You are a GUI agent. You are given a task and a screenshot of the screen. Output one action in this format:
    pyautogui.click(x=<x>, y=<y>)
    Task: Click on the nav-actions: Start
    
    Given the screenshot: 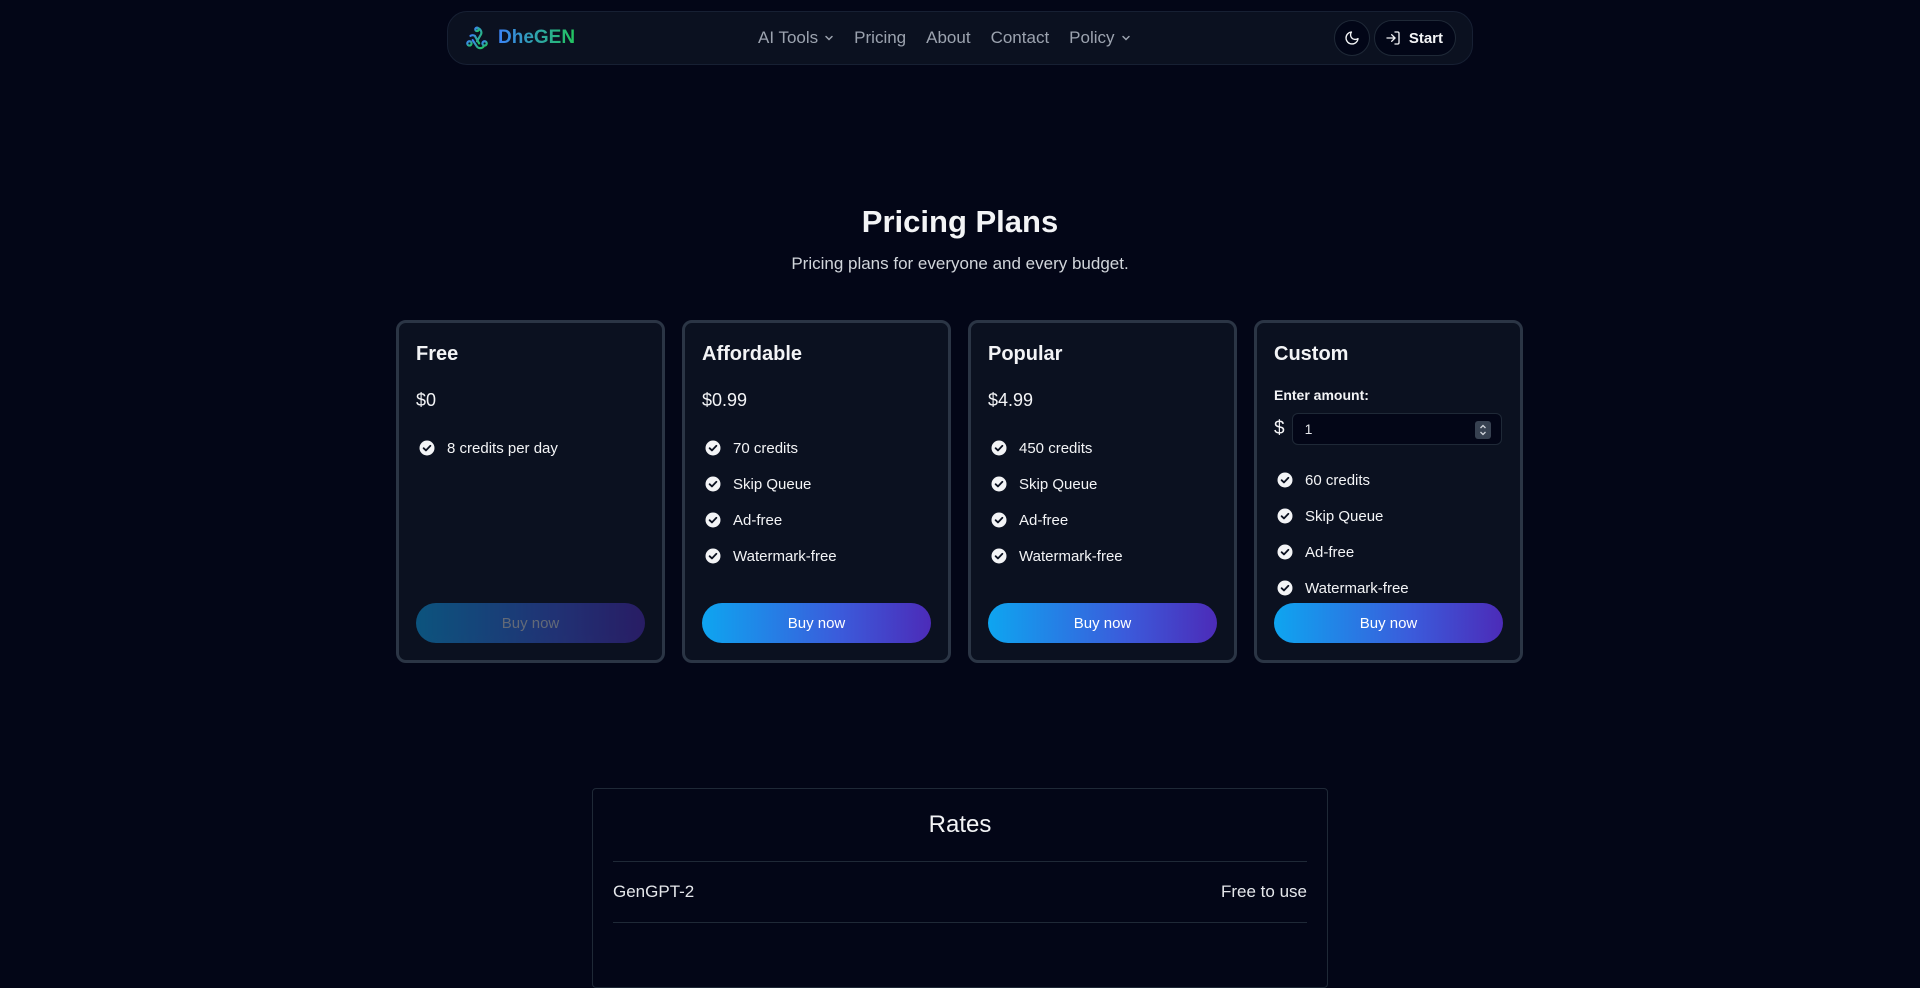 What is the action you would take?
    pyautogui.click(x=1394, y=38)
    